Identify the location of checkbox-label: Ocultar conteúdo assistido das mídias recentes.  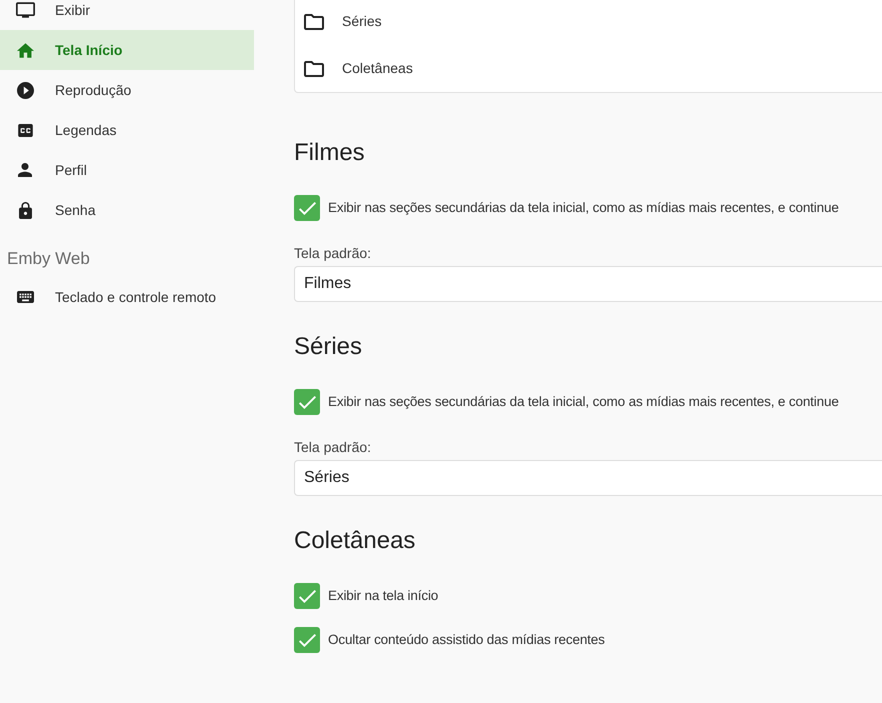
(466, 639).